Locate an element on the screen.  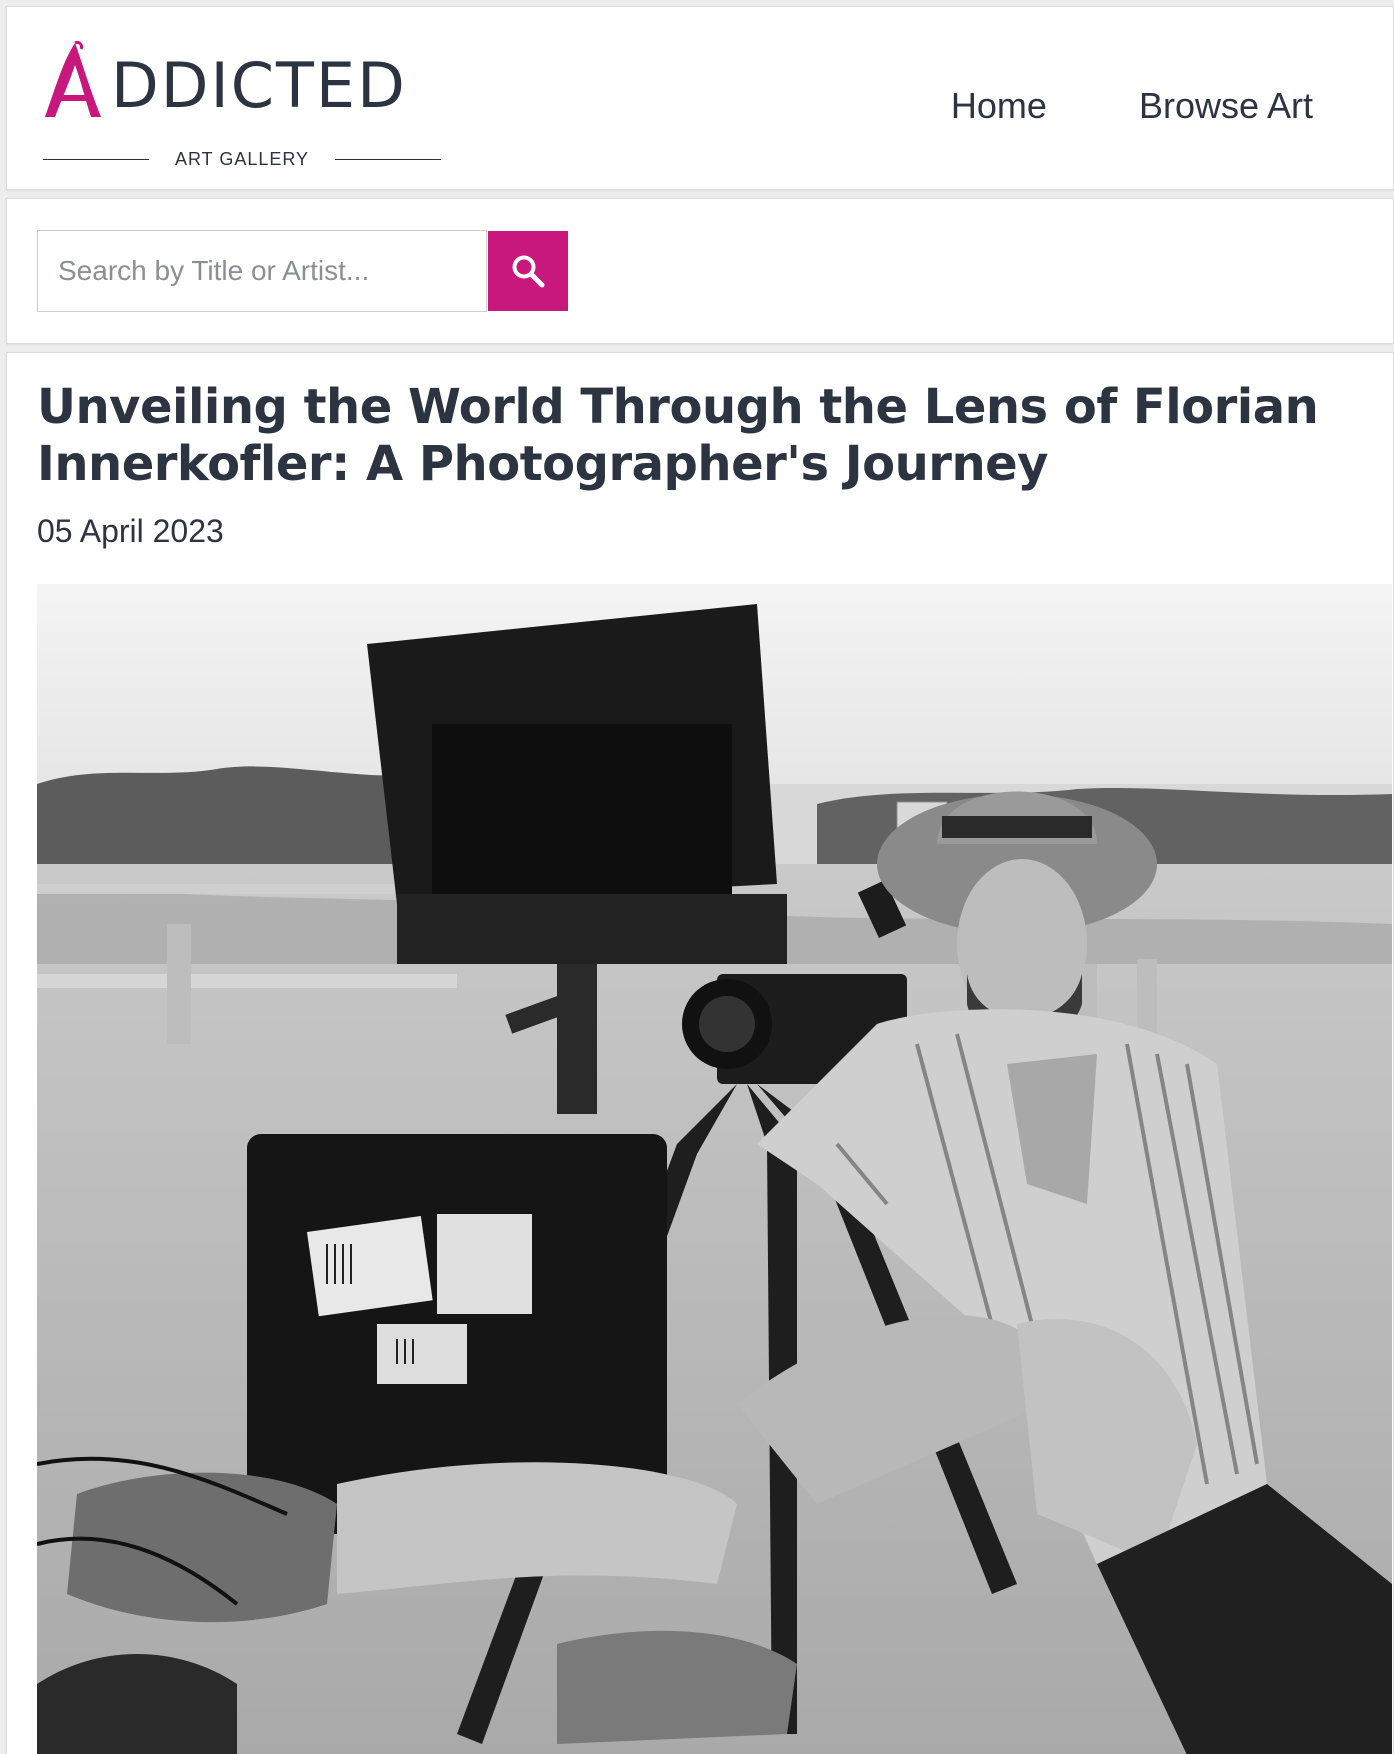
logo-wordmark-rest: DDICTED is located at coordinates (259, 85).